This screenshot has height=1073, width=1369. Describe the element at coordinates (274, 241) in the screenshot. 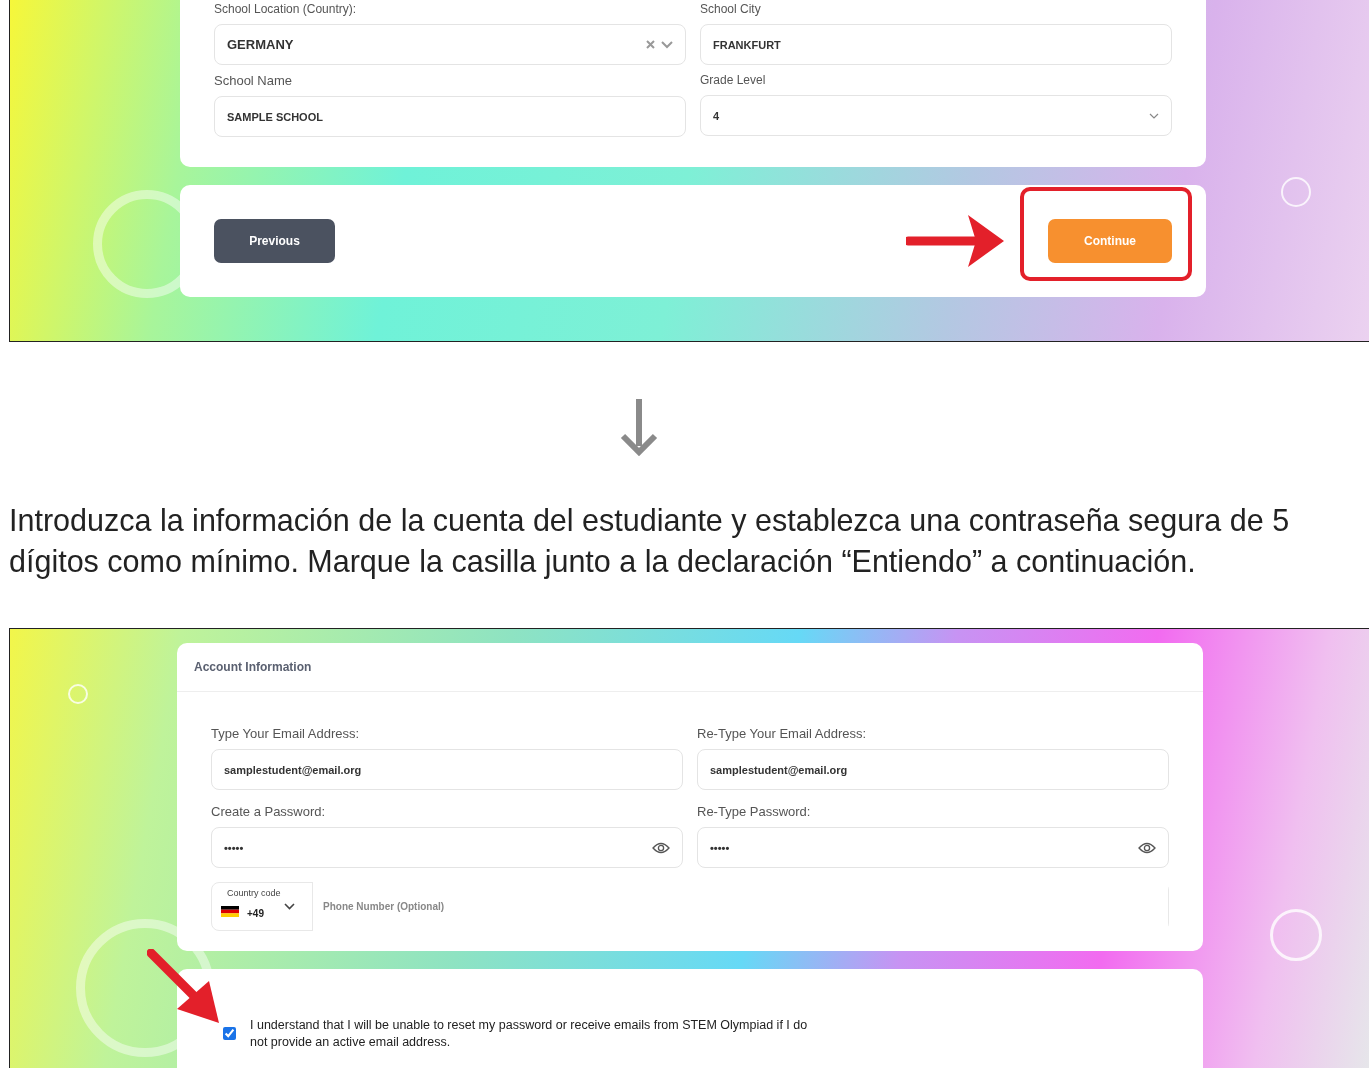

I see `previous-button: Previous` at that location.